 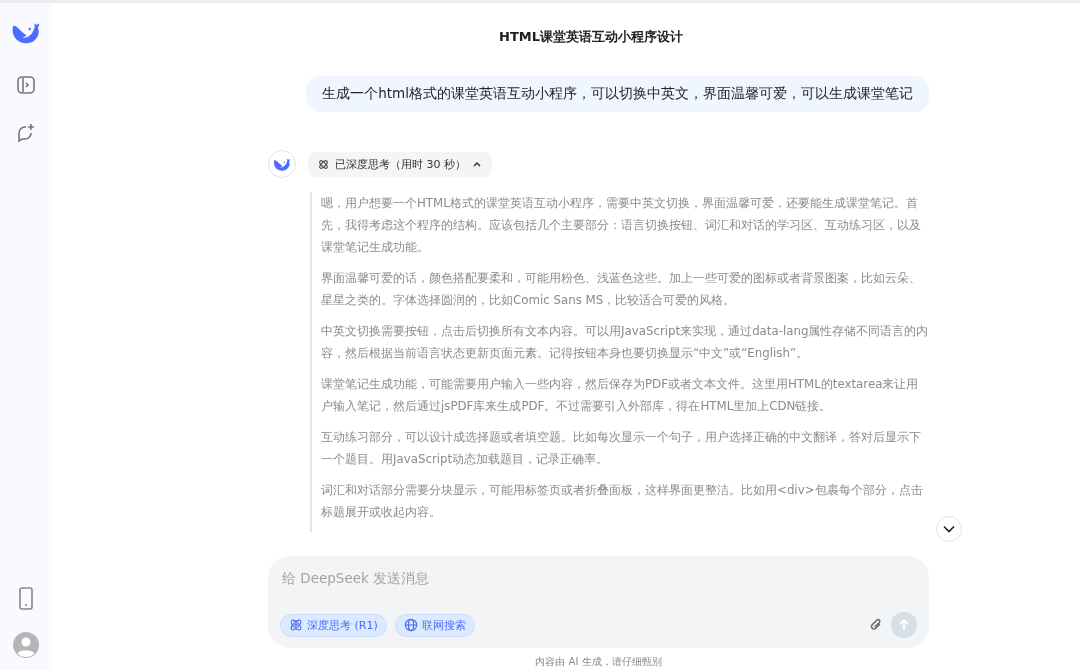 What do you see at coordinates (876, 625) in the screenshot?
I see `paperclip-icon` at bounding box center [876, 625].